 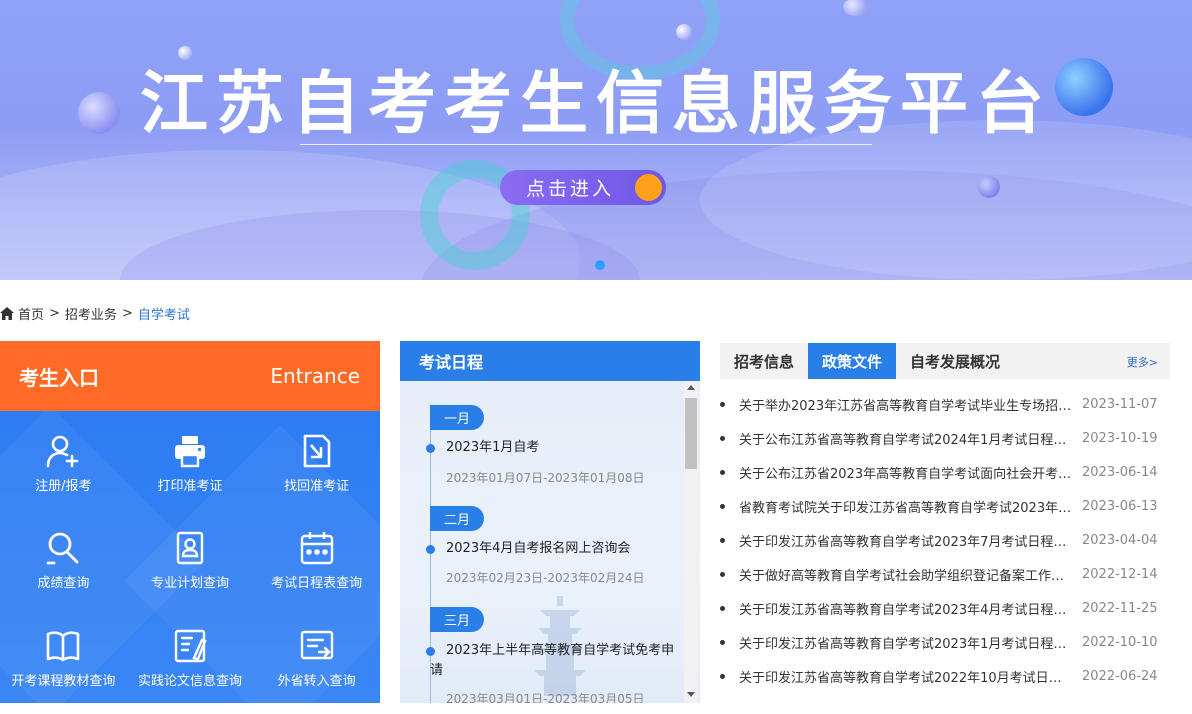 What do you see at coordinates (190, 645) in the screenshot?
I see `paper-icon` at bounding box center [190, 645].